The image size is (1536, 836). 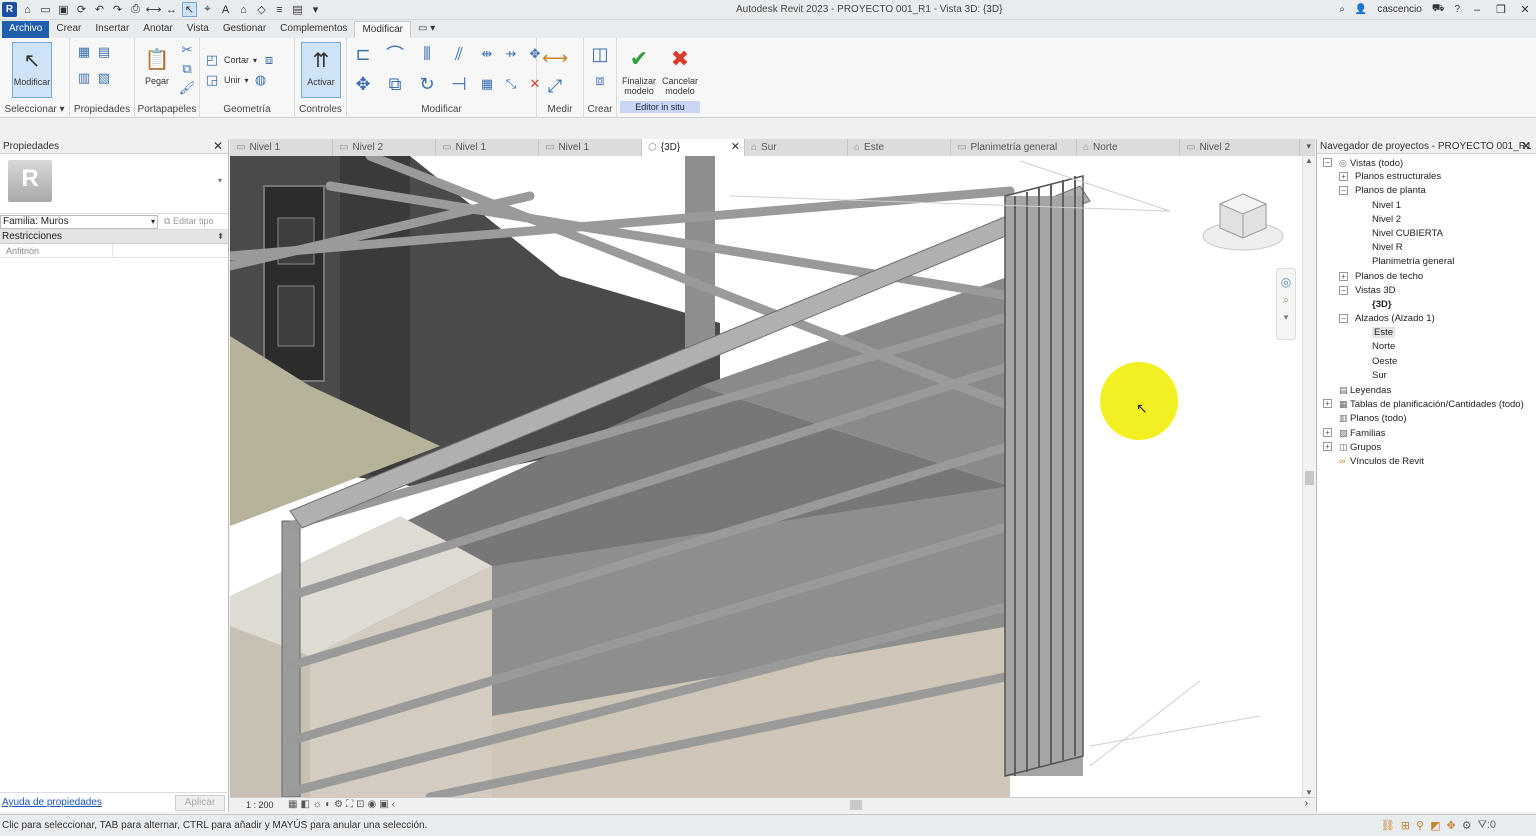 I want to click on undo-icon: ↶, so click(x=99, y=9).